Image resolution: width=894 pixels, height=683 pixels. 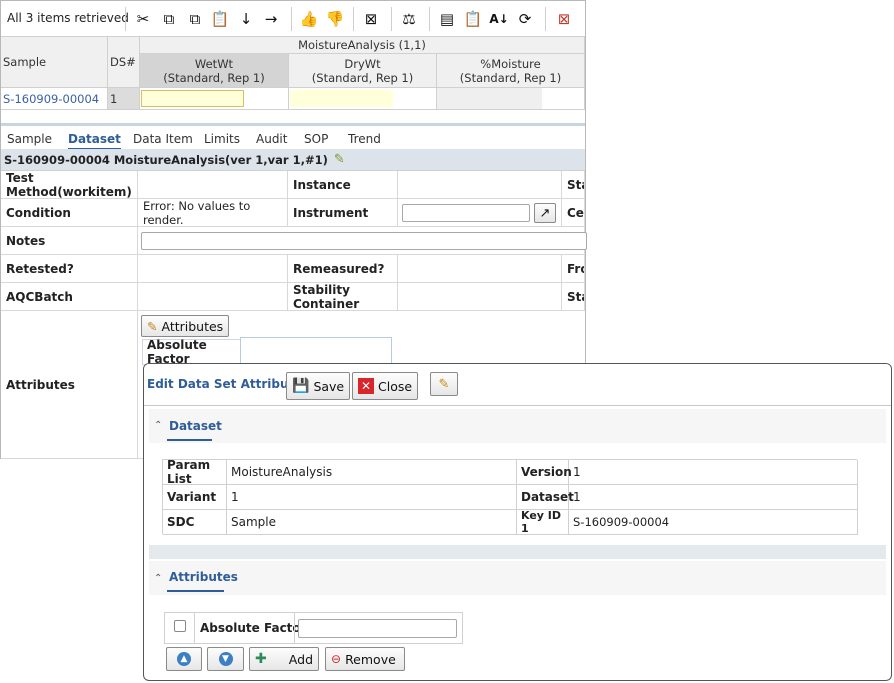 What do you see at coordinates (573, 269) in the screenshot?
I see `from-label: Fro` at bounding box center [573, 269].